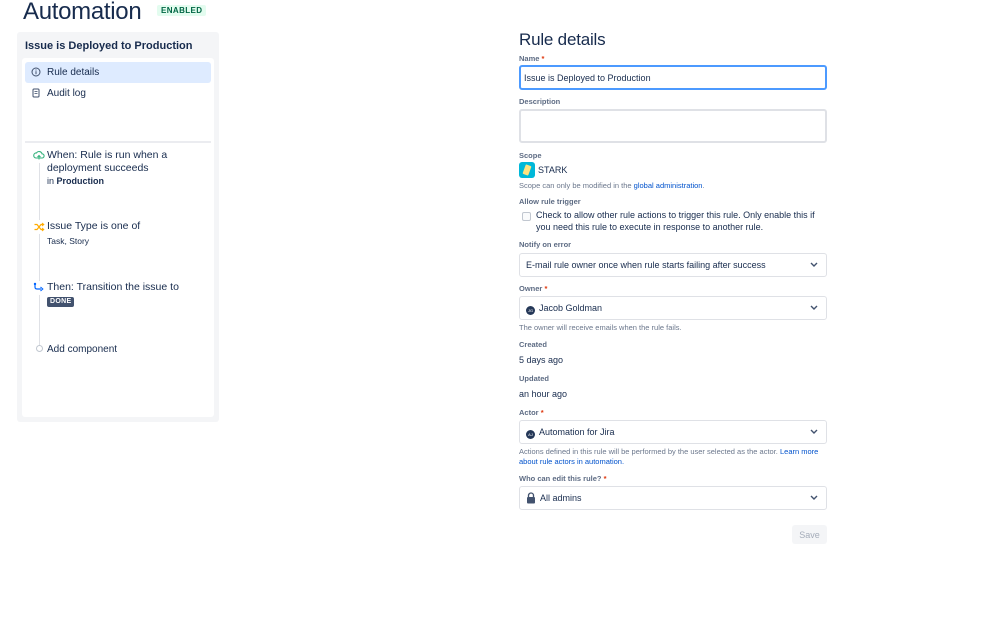 This screenshot has height=618, width=999. What do you see at coordinates (668, 185) in the screenshot?
I see `global-administration-link: global administration` at bounding box center [668, 185].